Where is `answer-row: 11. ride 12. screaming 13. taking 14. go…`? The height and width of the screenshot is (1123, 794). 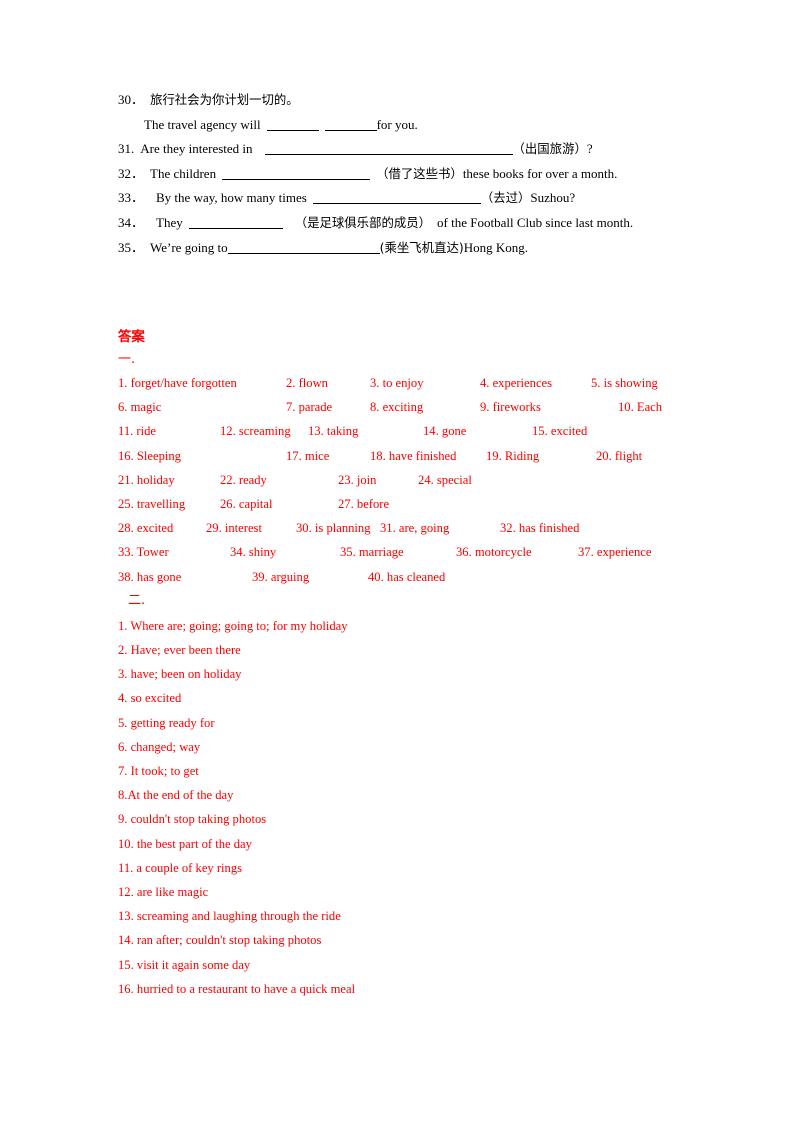
answer-row: 11. ride 12. screaming 13. taking 14. go… is located at coordinates (428, 431).